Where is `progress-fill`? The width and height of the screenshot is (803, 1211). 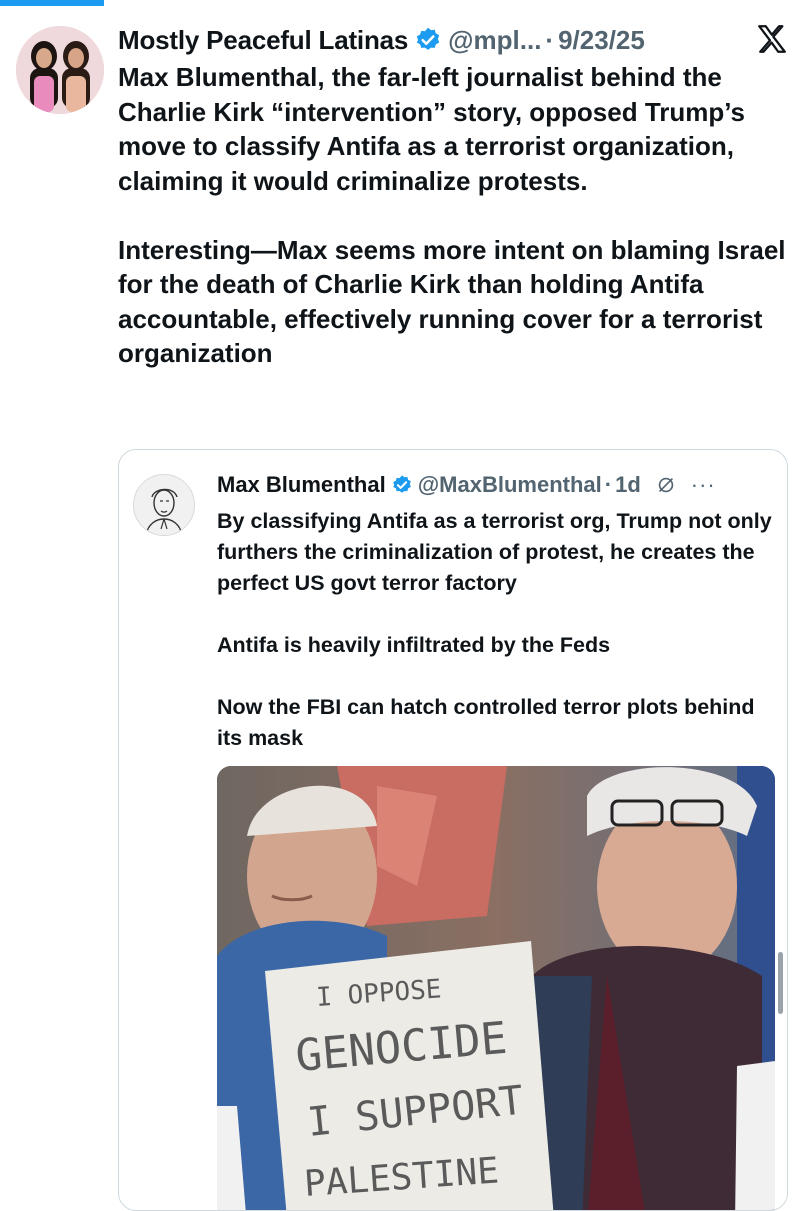 progress-fill is located at coordinates (52, 3).